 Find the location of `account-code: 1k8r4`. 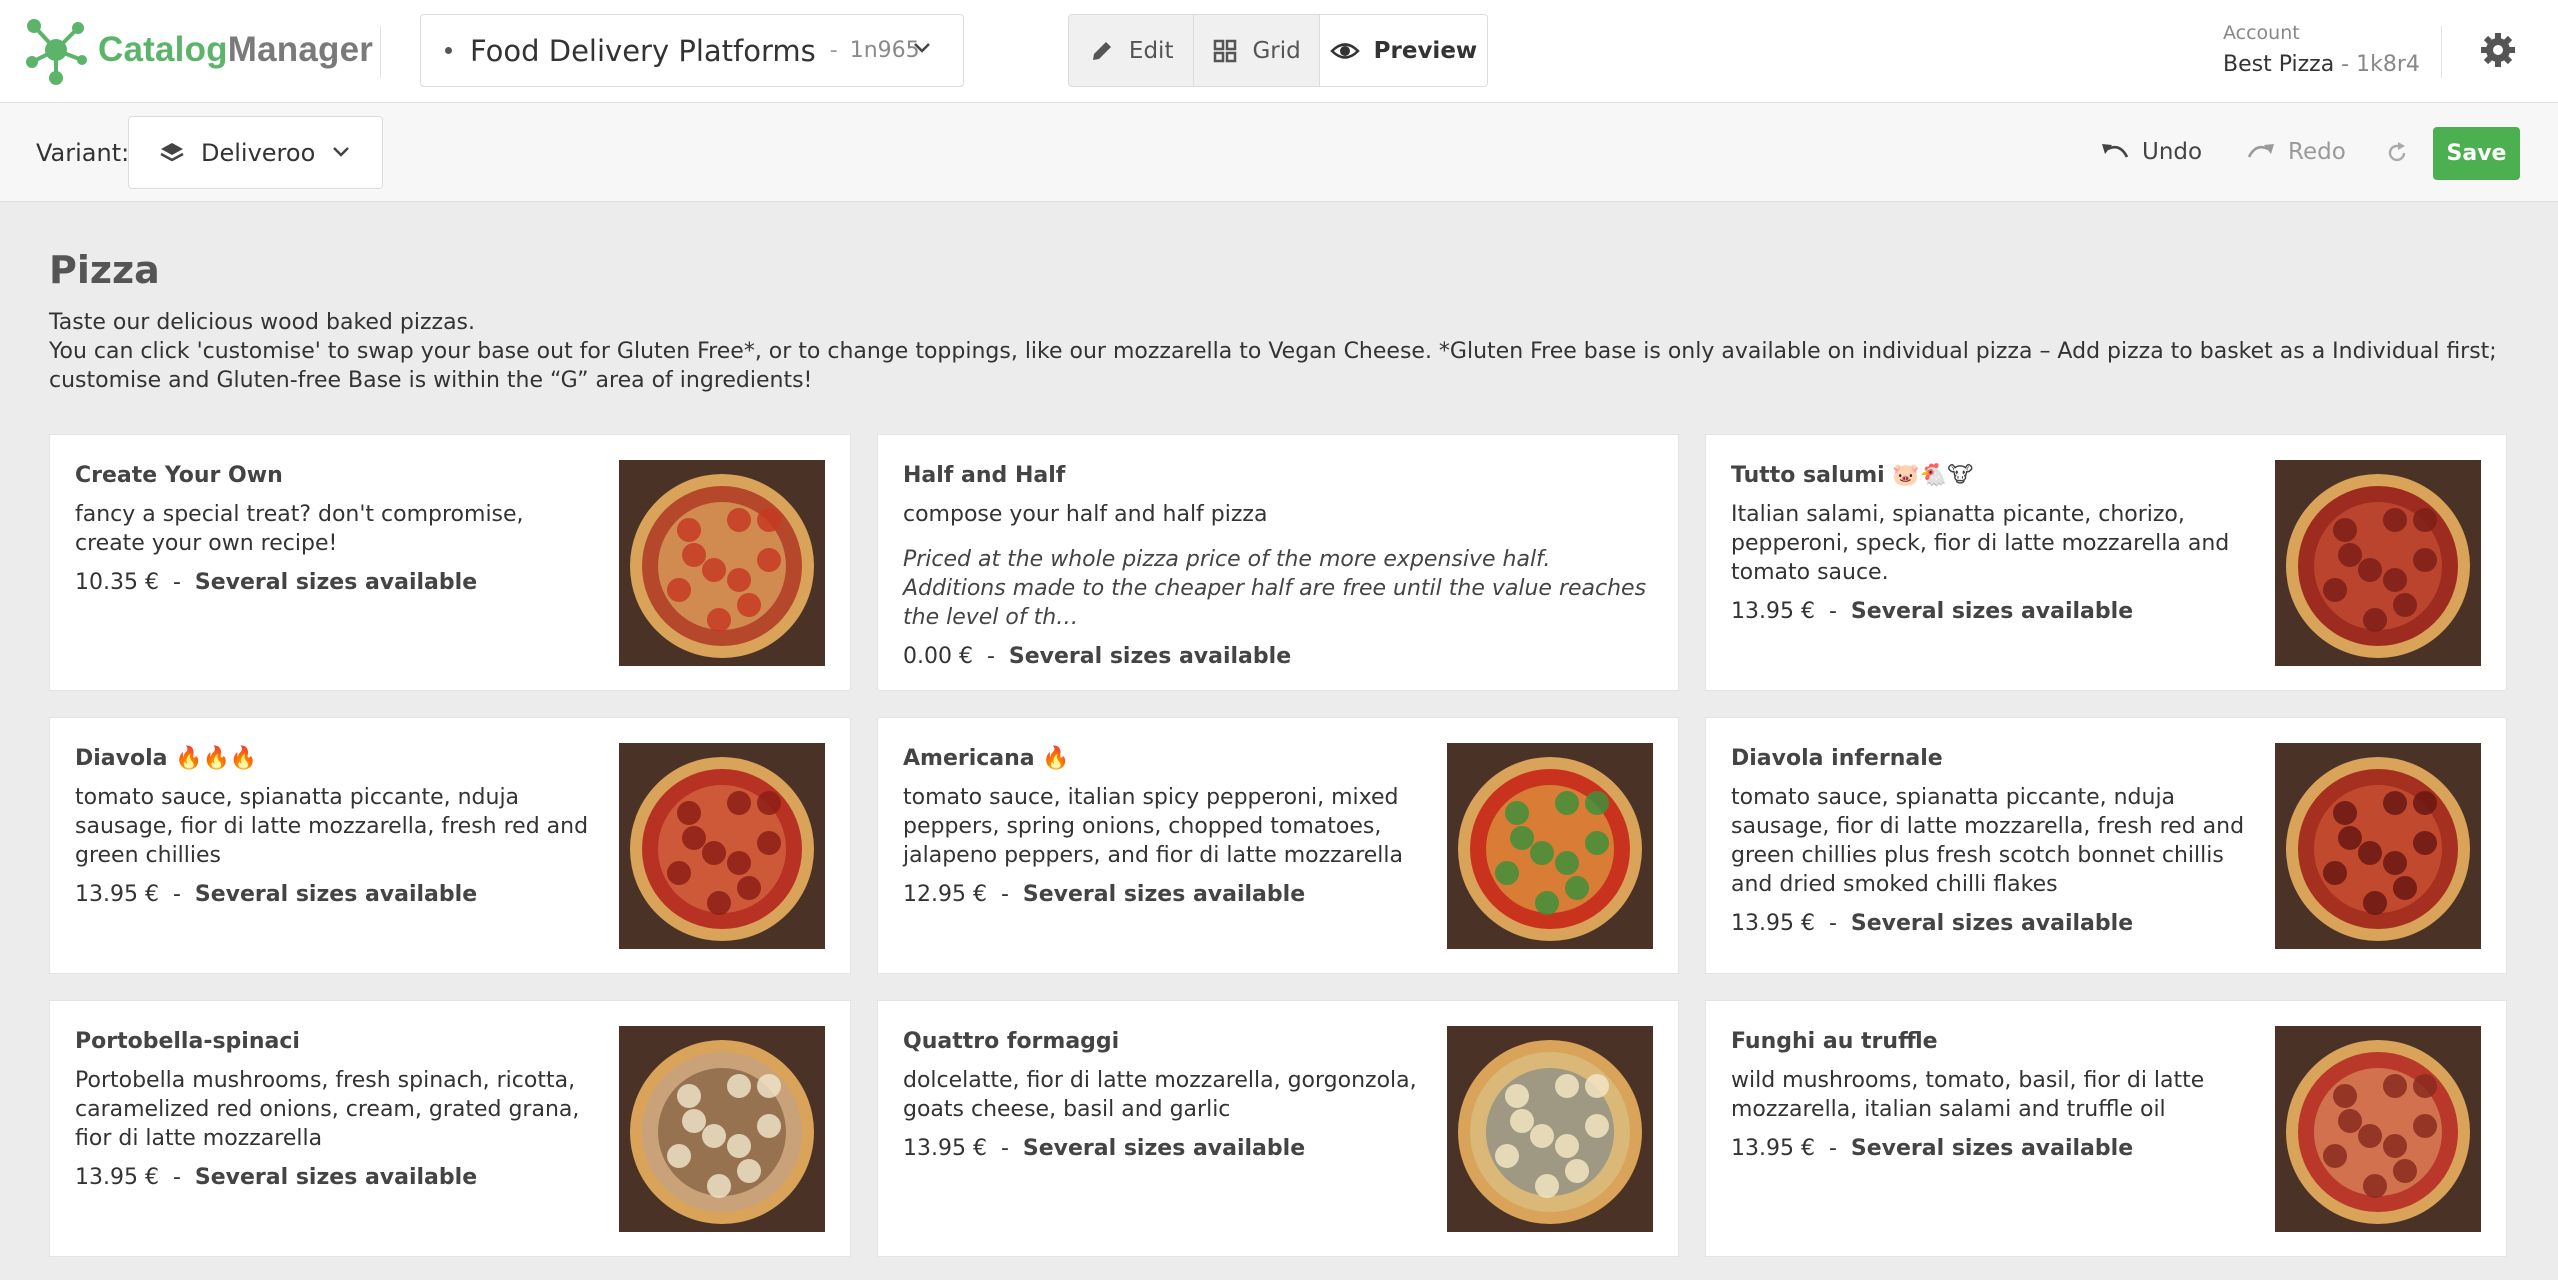

account-code: 1k8r4 is located at coordinates (2388, 64).